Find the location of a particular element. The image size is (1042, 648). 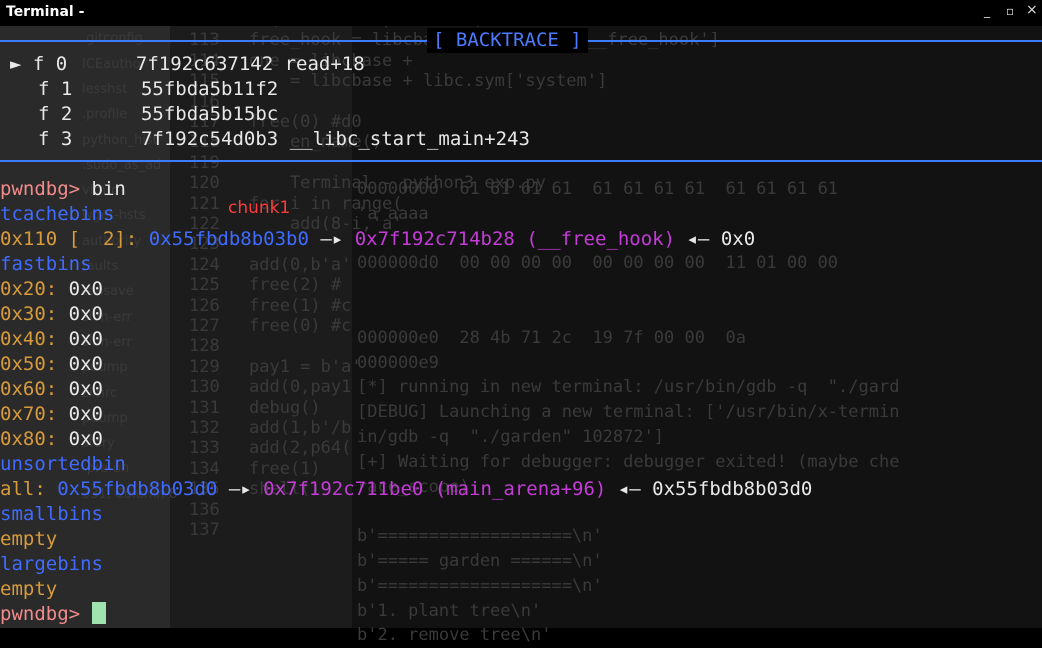

fastbin-size: 0x80: is located at coordinates (29, 439).